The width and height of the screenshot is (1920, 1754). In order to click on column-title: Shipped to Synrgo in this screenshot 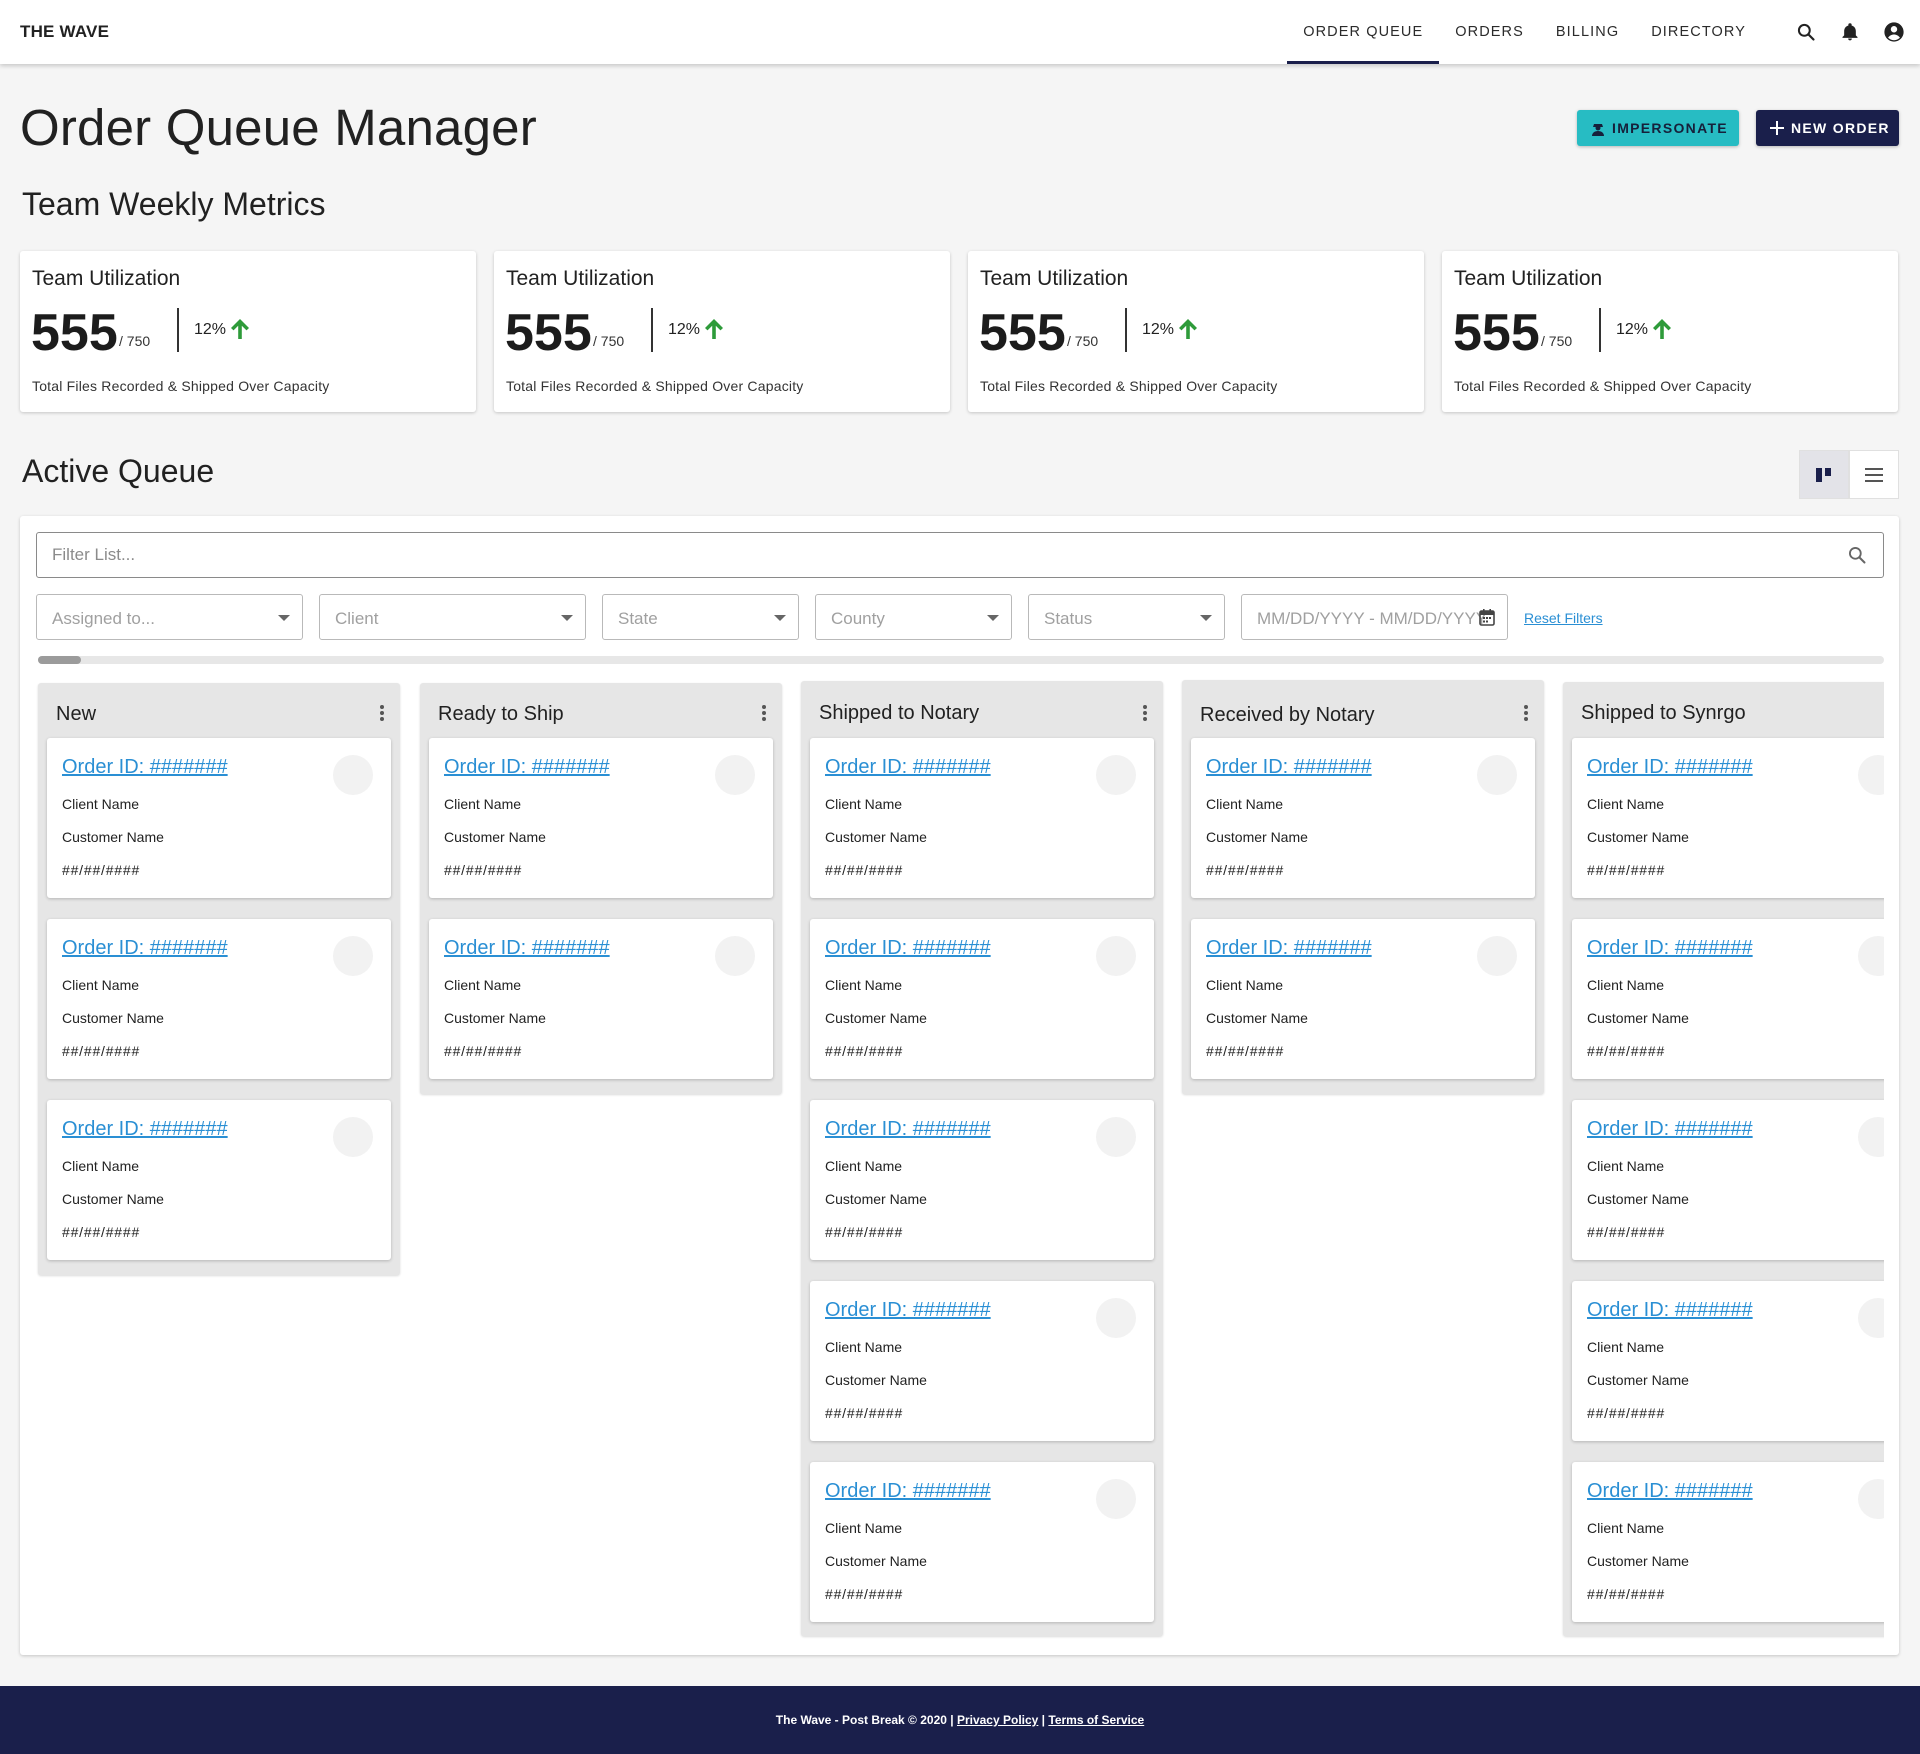, I will do `click(1663, 713)`.